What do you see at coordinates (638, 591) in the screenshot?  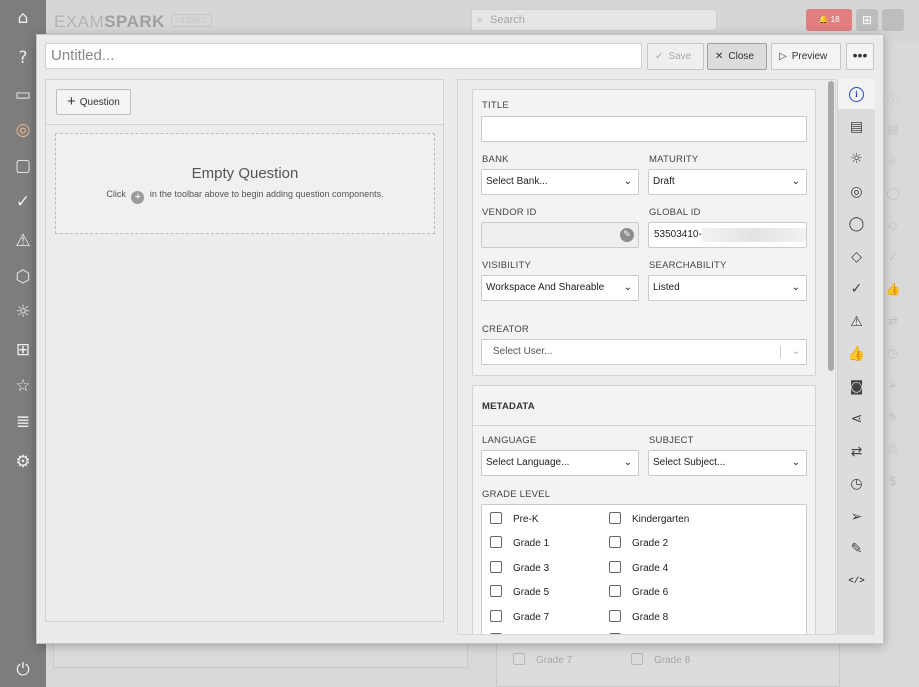 I see `checkbox-grade-6: Grade 6` at bounding box center [638, 591].